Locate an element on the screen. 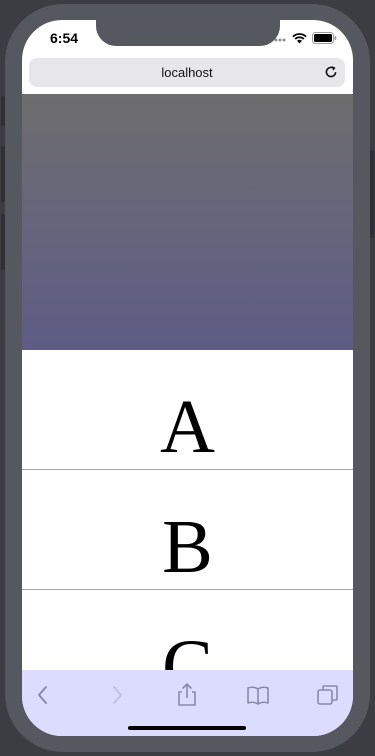 The width and height of the screenshot is (375, 756). bookmarks-icon is located at coordinates (258, 695).